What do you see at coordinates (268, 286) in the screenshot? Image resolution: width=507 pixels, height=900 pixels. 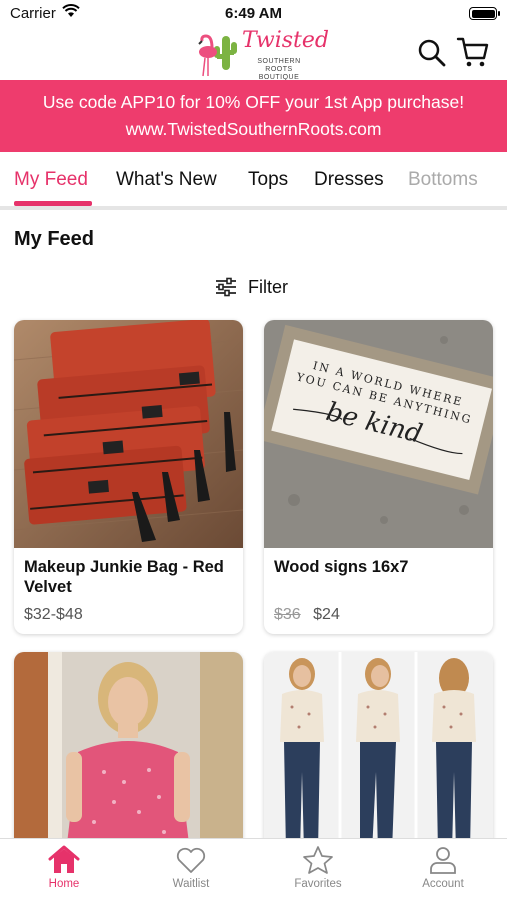 I see `filter-label: Filter` at bounding box center [268, 286].